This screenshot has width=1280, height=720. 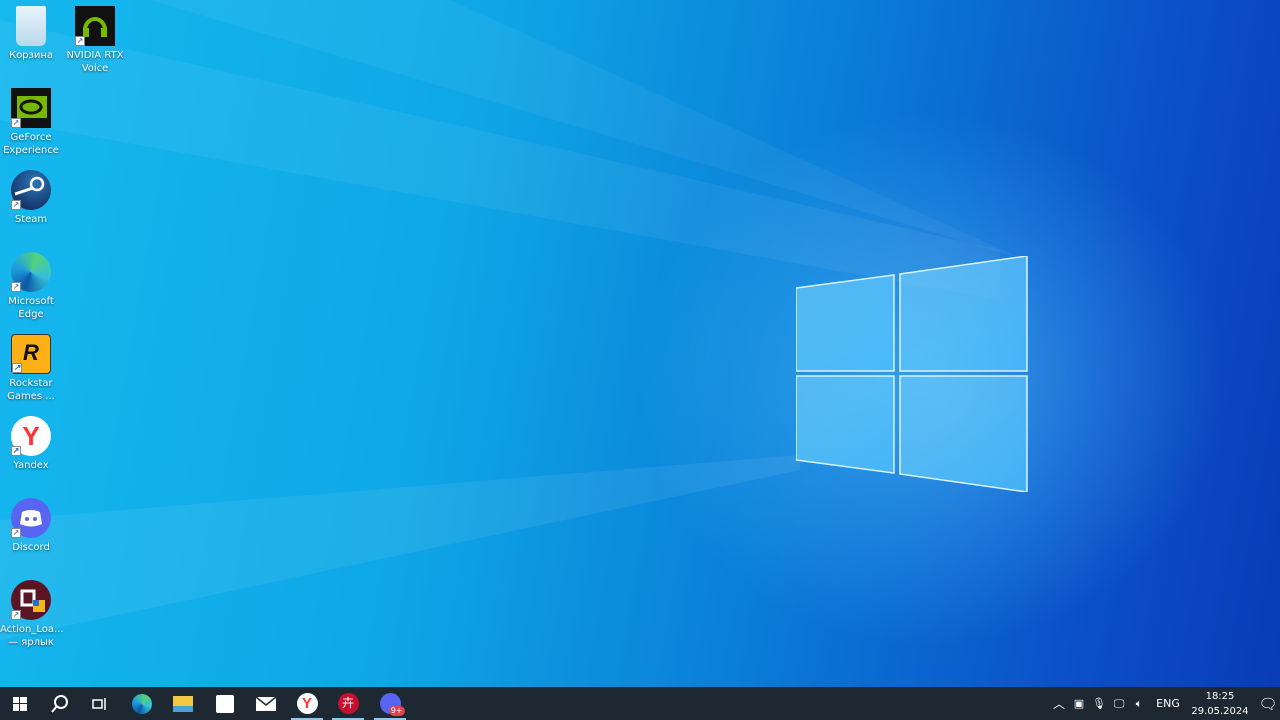 What do you see at coordinates (31, 272) in the screenshot?
I see `edge-icon: ↗` at bounding box center [31, 272].